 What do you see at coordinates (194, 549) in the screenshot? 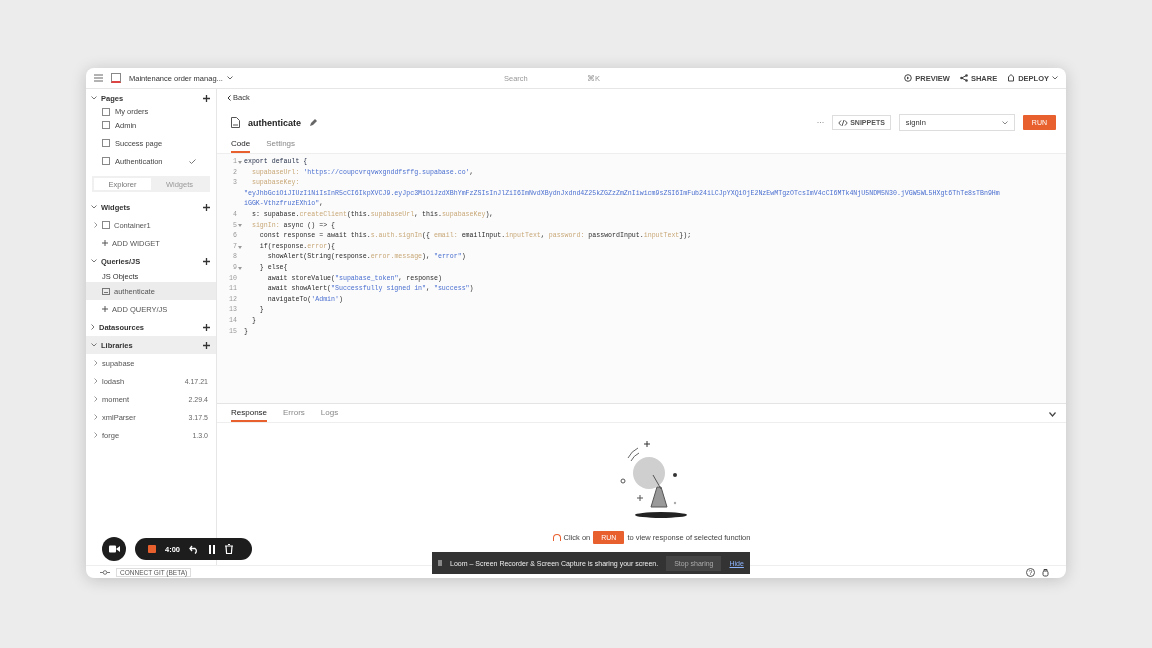
I see `undo-icon` at bounding box center [194, 549].